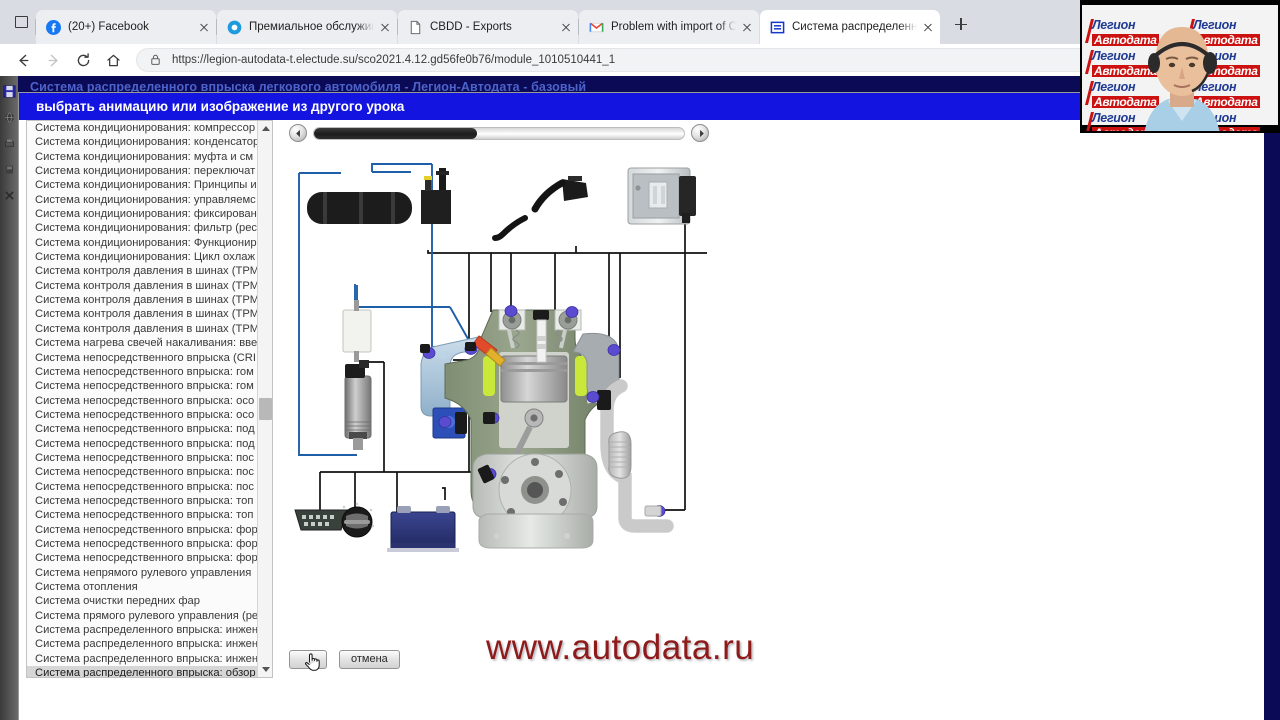 The height and width of the screenshot is (720, 1280). I want to click on browser-tab-0: (20+) Facebook, so click(125, 27).